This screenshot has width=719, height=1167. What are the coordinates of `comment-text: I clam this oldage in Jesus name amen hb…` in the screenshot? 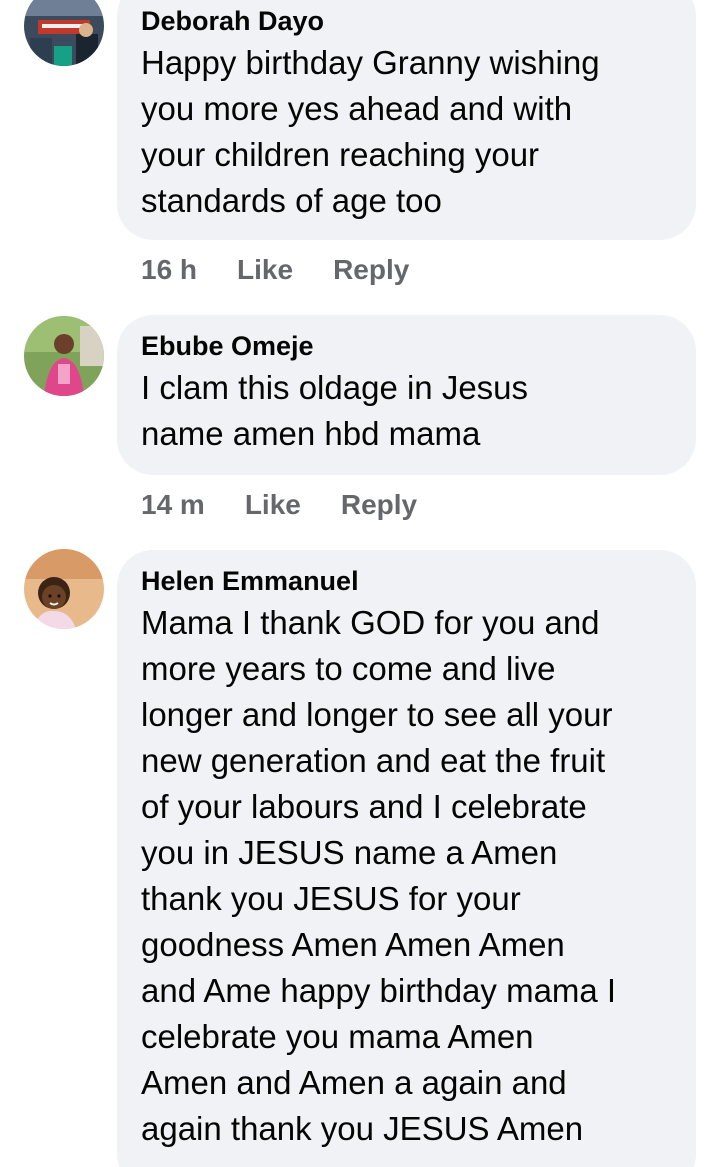 It's located at (406, 411).